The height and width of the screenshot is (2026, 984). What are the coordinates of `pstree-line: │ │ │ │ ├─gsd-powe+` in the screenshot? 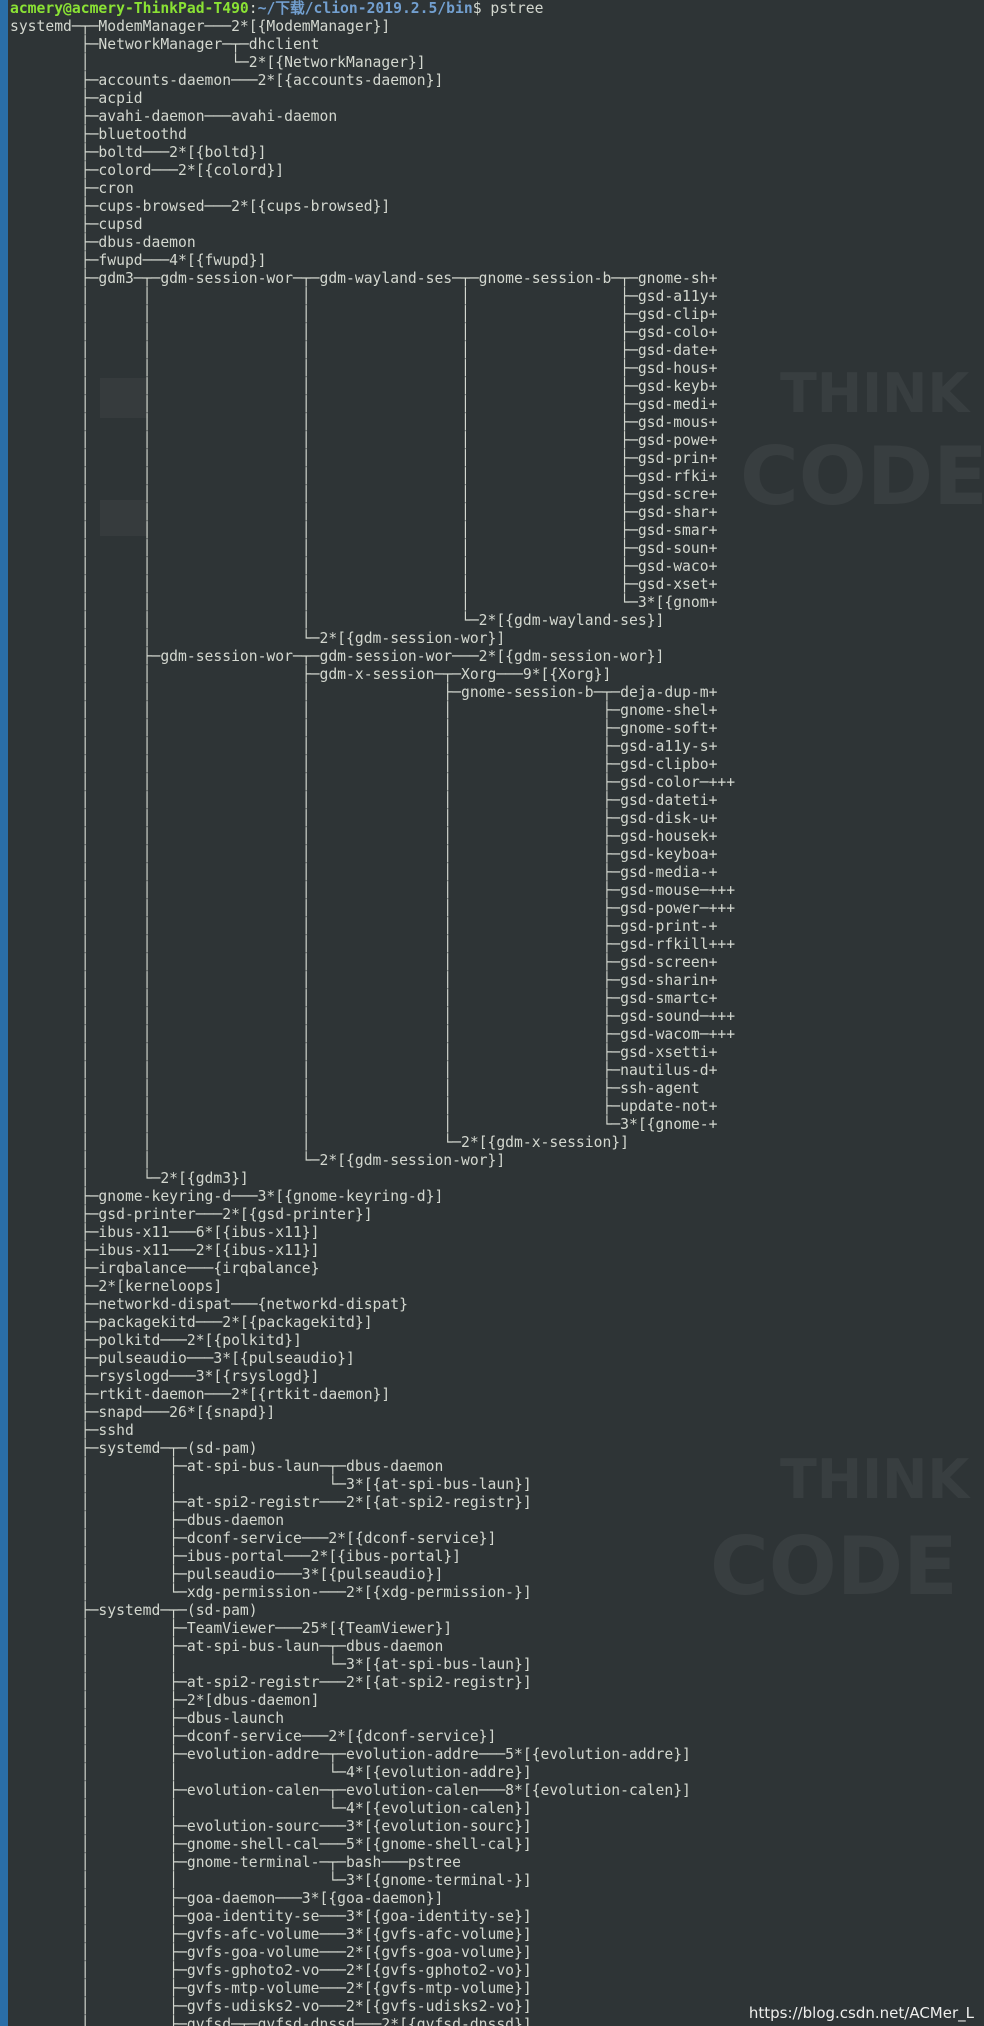 It's located at (364, 440).